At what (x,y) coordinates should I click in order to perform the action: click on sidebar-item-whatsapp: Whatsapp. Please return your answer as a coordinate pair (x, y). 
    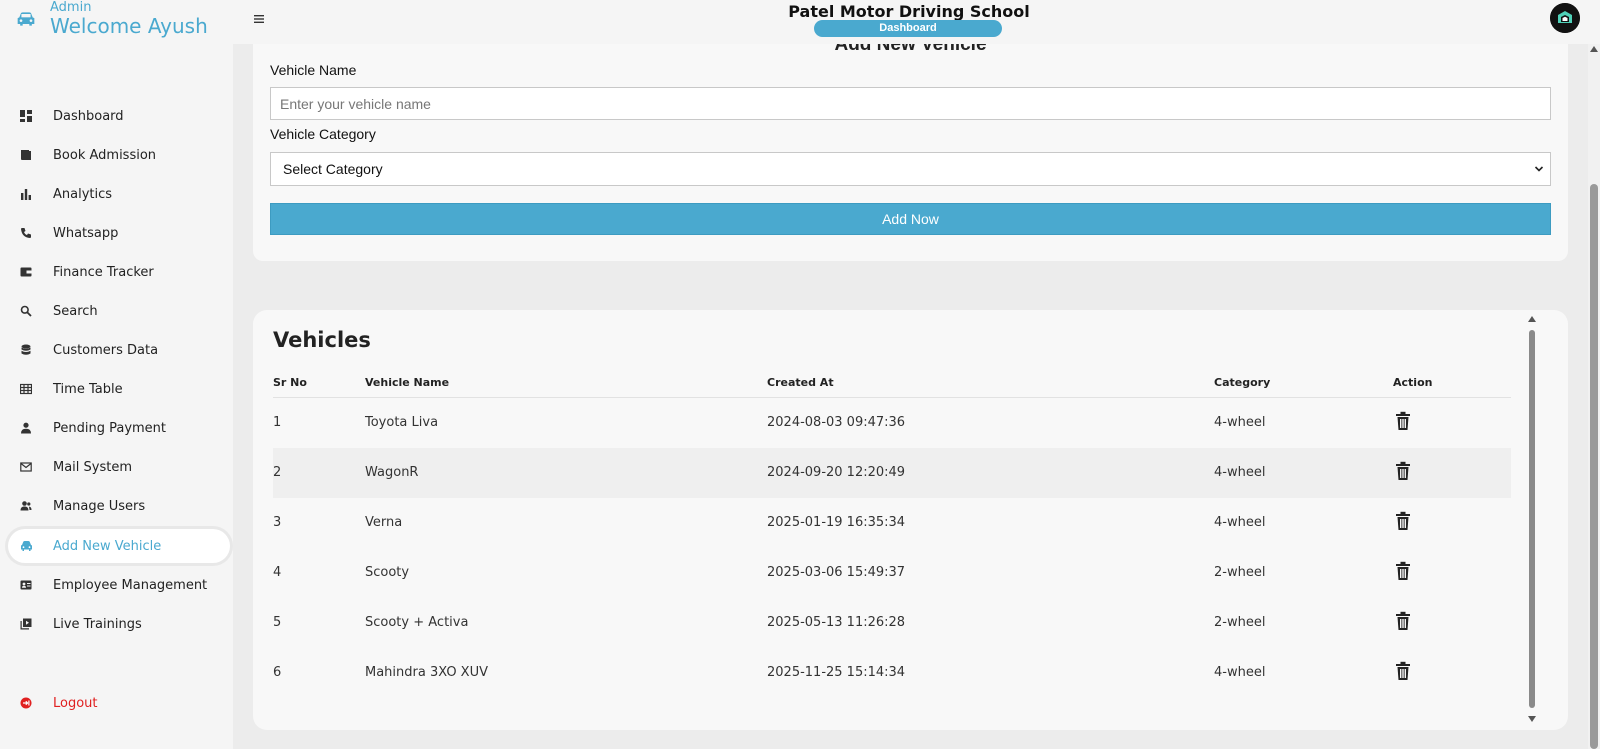
    Looking at the image, I should click on (119, 233).